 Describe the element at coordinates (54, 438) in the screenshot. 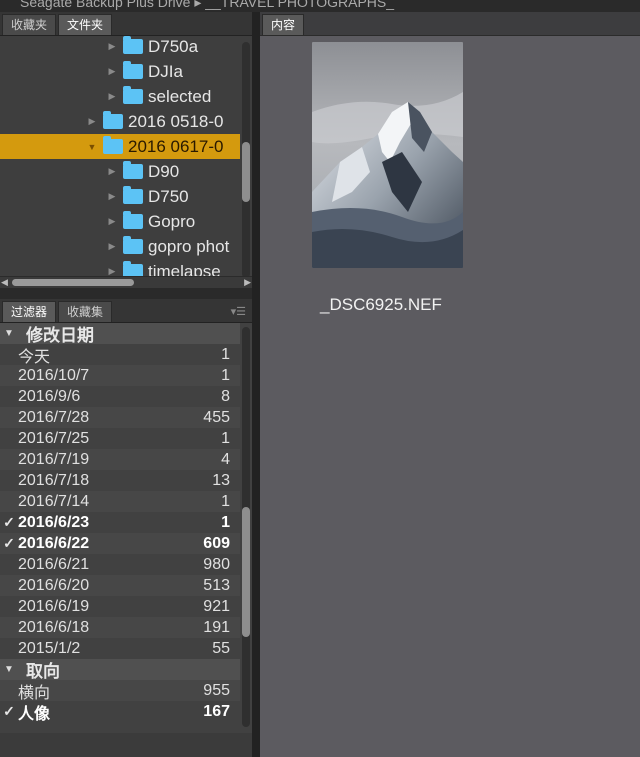

I see `filter-label: 2016/7/25` at that location.